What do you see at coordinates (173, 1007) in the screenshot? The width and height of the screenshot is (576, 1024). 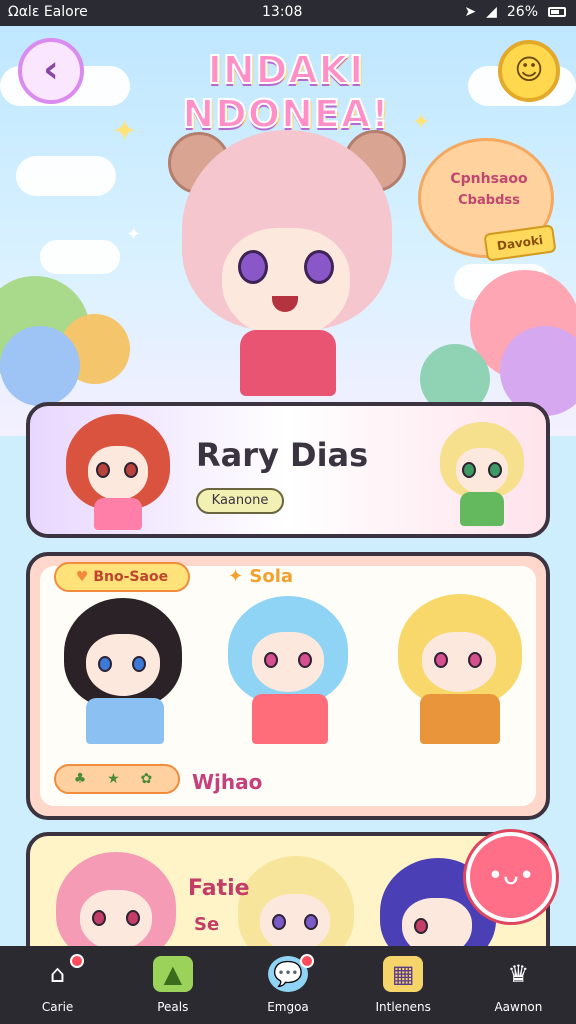 I see `nav-label: Peals` at bounding box center [173, 1007].